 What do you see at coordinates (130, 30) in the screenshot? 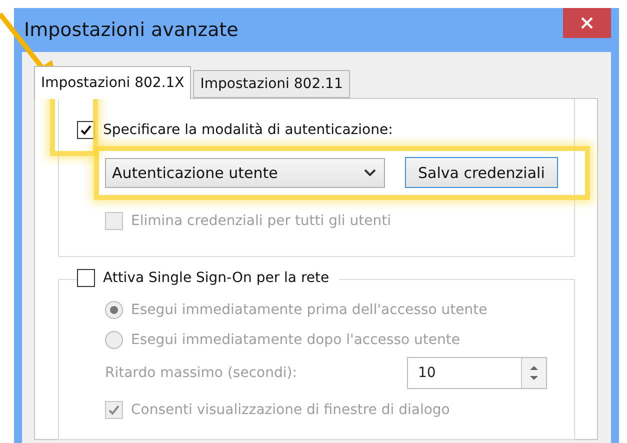
I see `window-title: Impostazioni avanzate` at bounding box center [130, 30].